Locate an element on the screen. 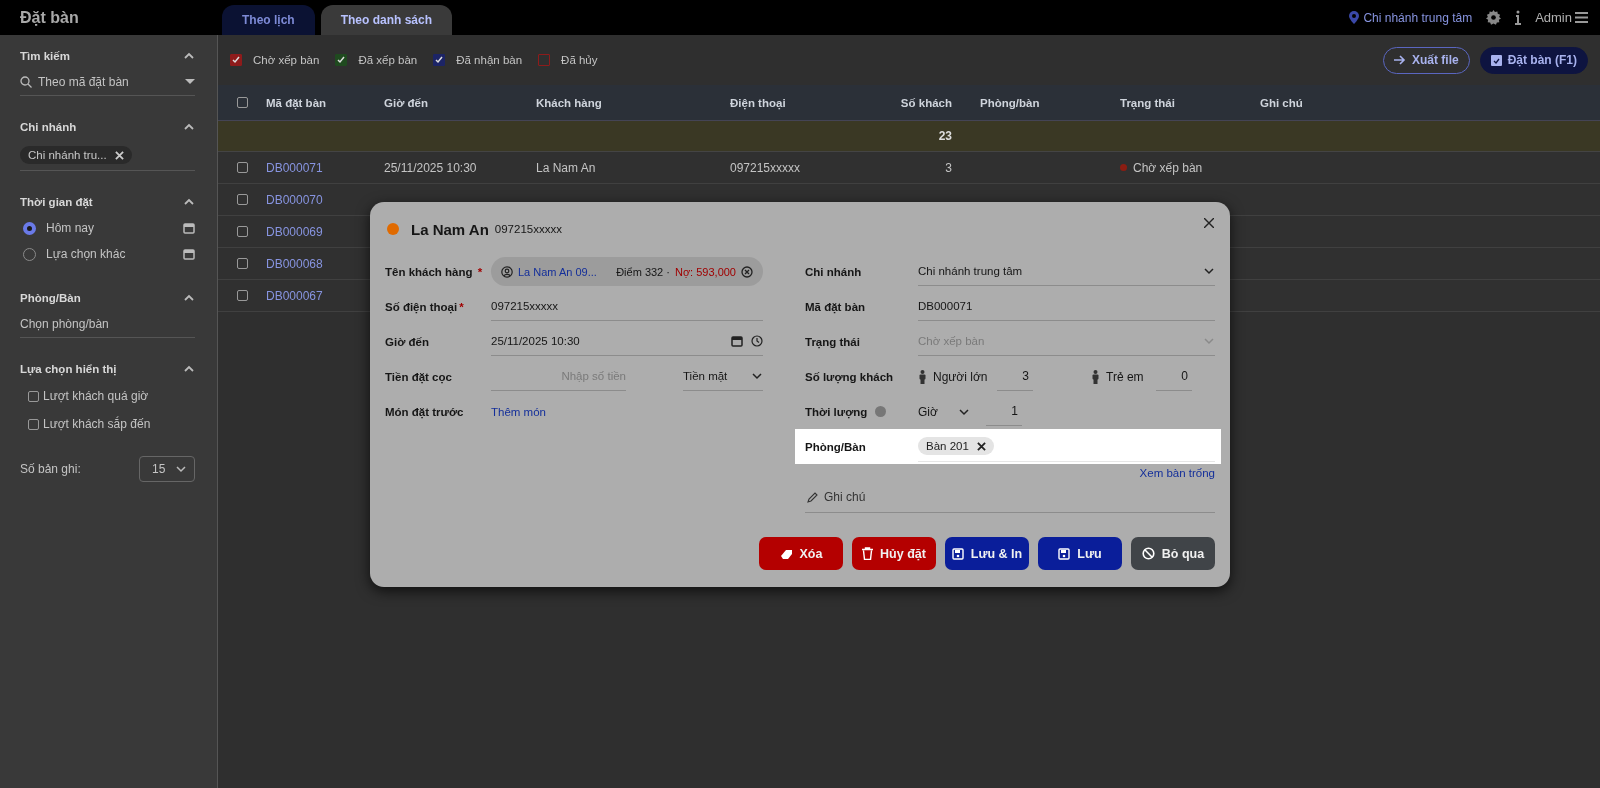 The width and height of the screenshot is (1600, 788). settings-icon is located at coordinates (1494, 17).